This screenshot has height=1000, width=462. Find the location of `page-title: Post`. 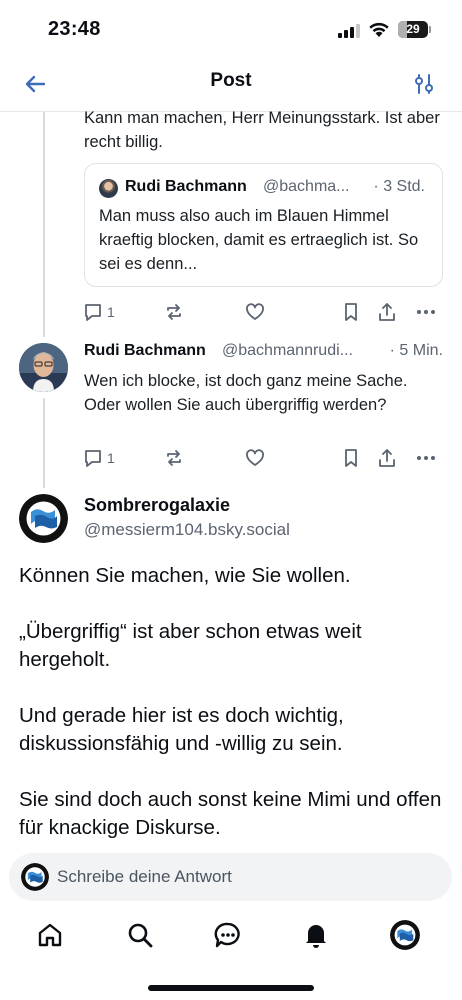

page-title: Post is located at coordinates (231, 80).